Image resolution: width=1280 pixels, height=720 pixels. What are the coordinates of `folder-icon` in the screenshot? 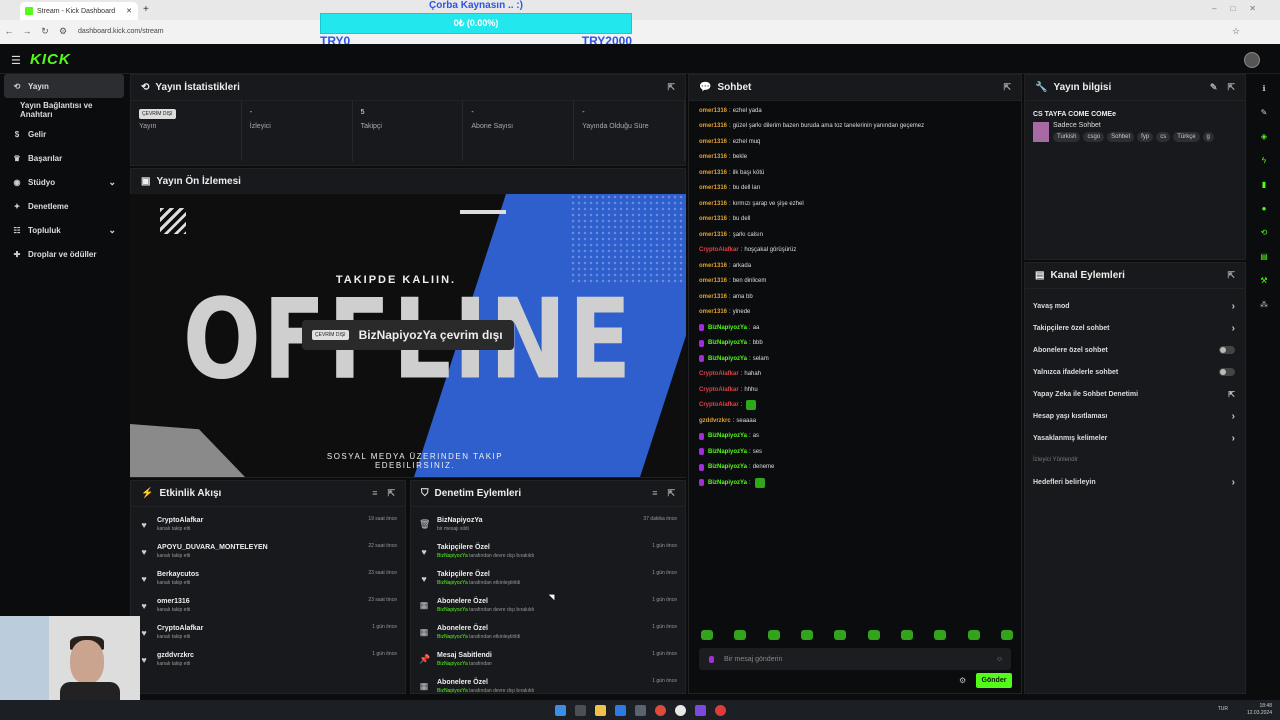 It's located at (600, 710).